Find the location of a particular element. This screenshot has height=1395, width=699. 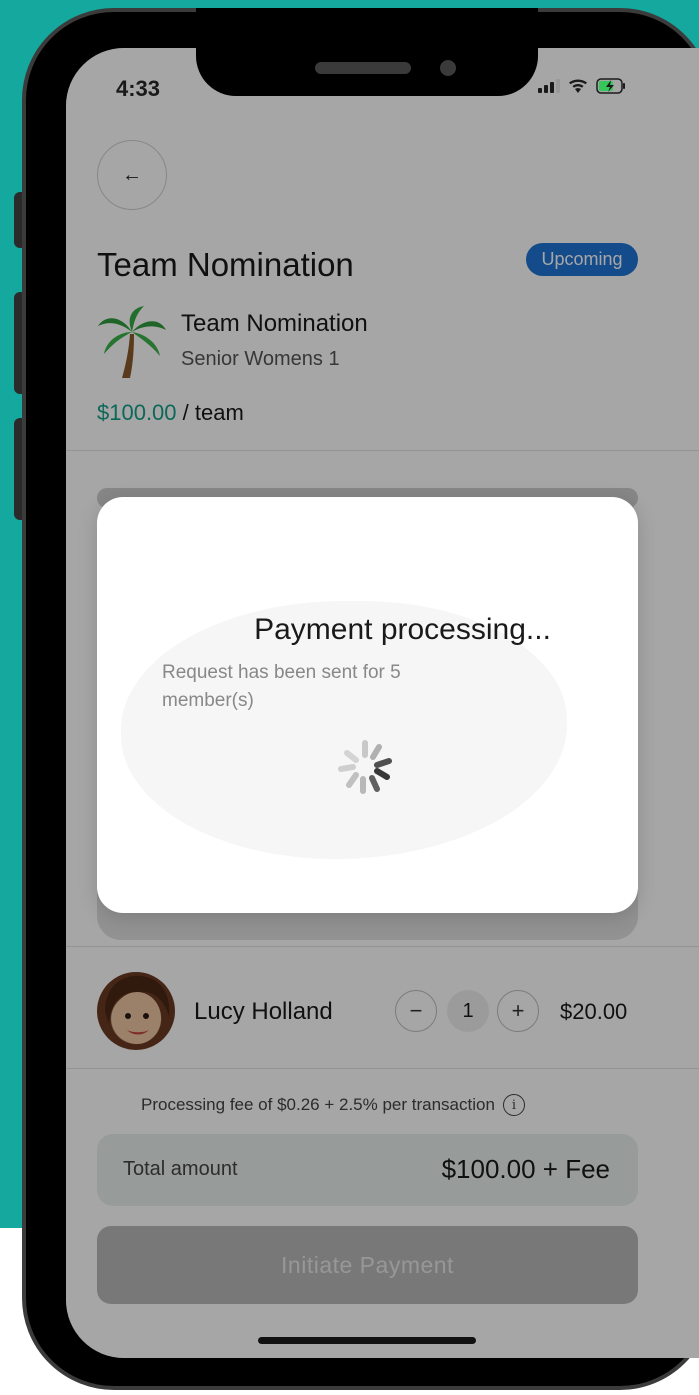

phone-notch is located at coordinates (367, 52).